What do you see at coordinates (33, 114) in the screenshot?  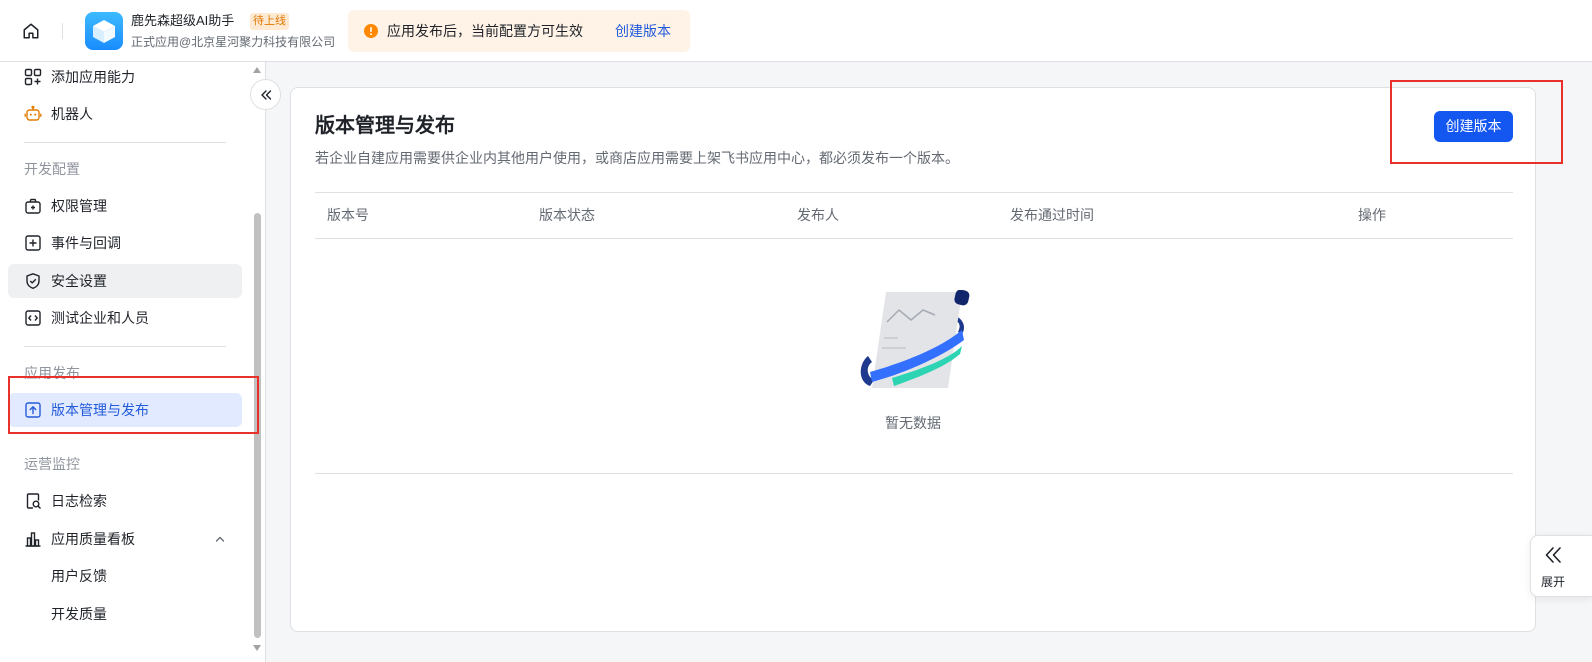 I see `robot-icon` at bounding box center [33, 114].